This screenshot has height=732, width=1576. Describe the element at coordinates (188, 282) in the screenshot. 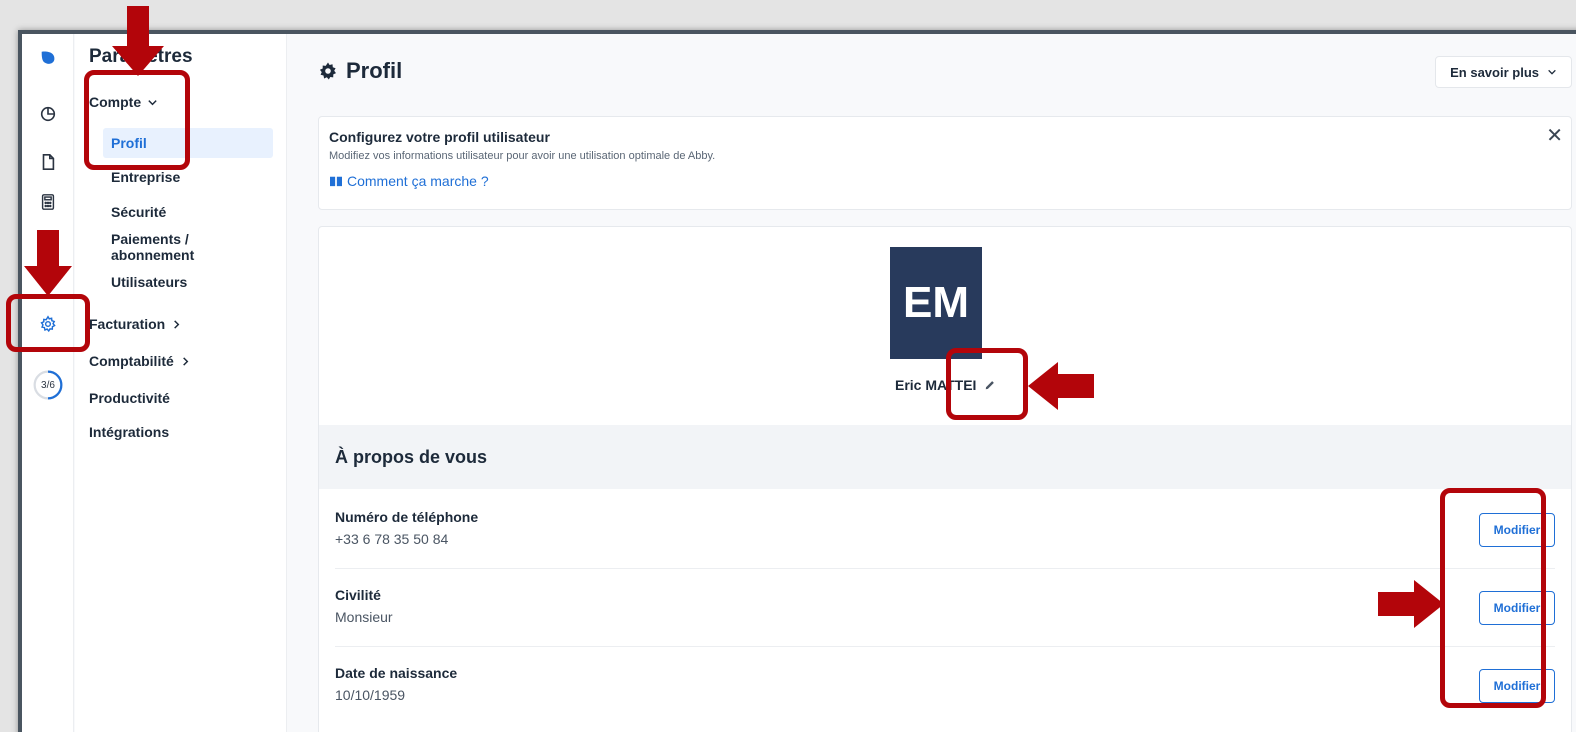

I see `sidebar-item-utilisateurs: Utilisateurs` at that location.